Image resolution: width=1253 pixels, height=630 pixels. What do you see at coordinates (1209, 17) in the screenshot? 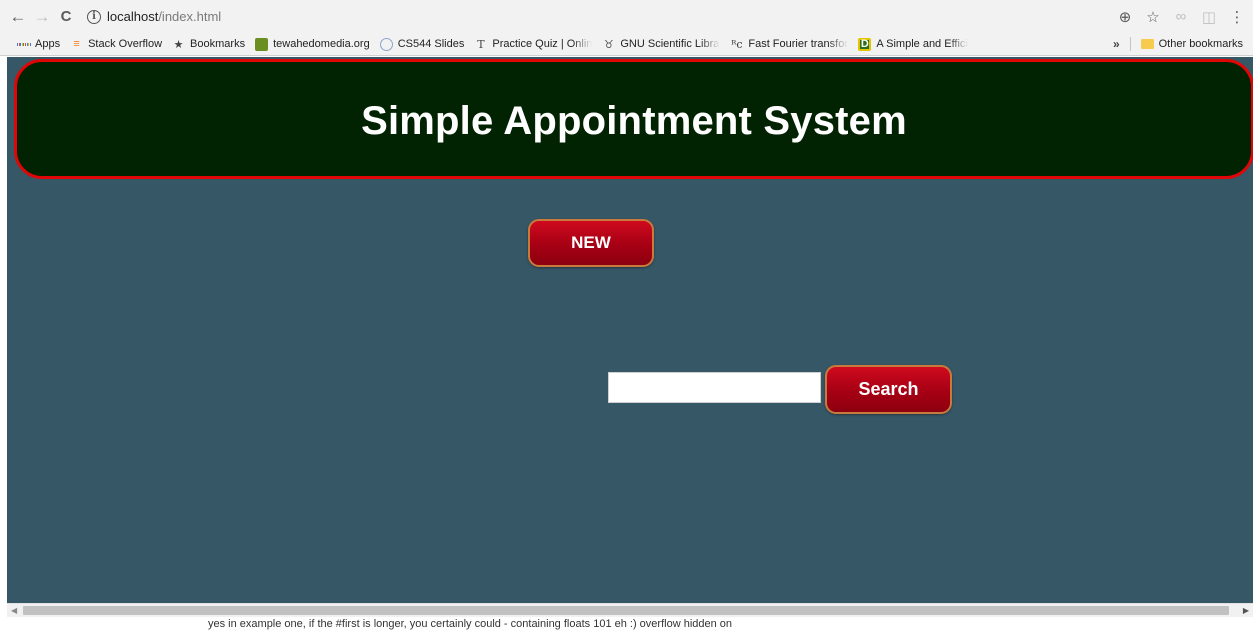
I see `extension-icon-2: ◫` at bounding box center [1209, 17].